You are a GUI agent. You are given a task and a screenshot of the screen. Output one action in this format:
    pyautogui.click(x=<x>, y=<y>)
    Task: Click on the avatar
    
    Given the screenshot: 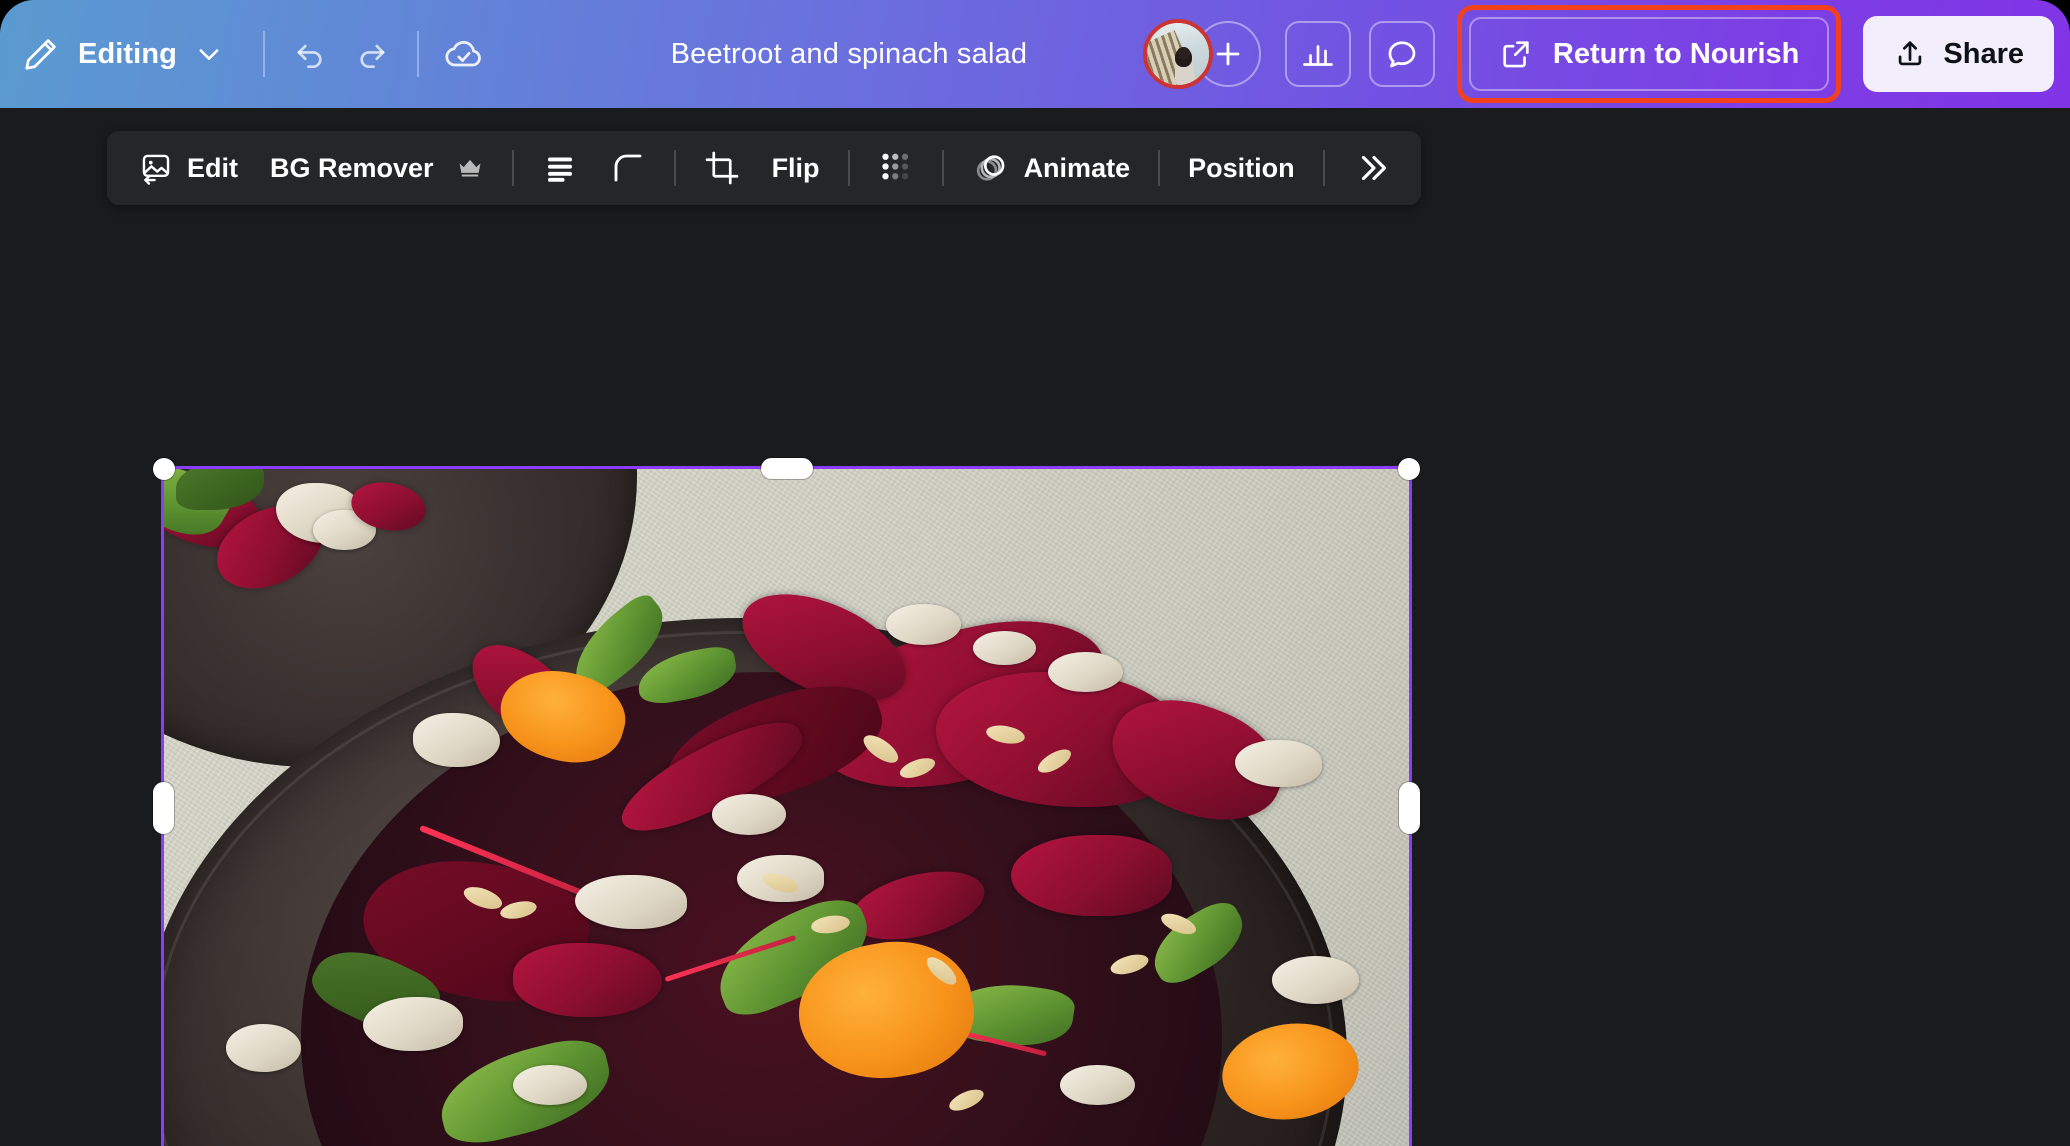 What is the action you would take?
    pyautogui.click(x=1177, y=54)
    